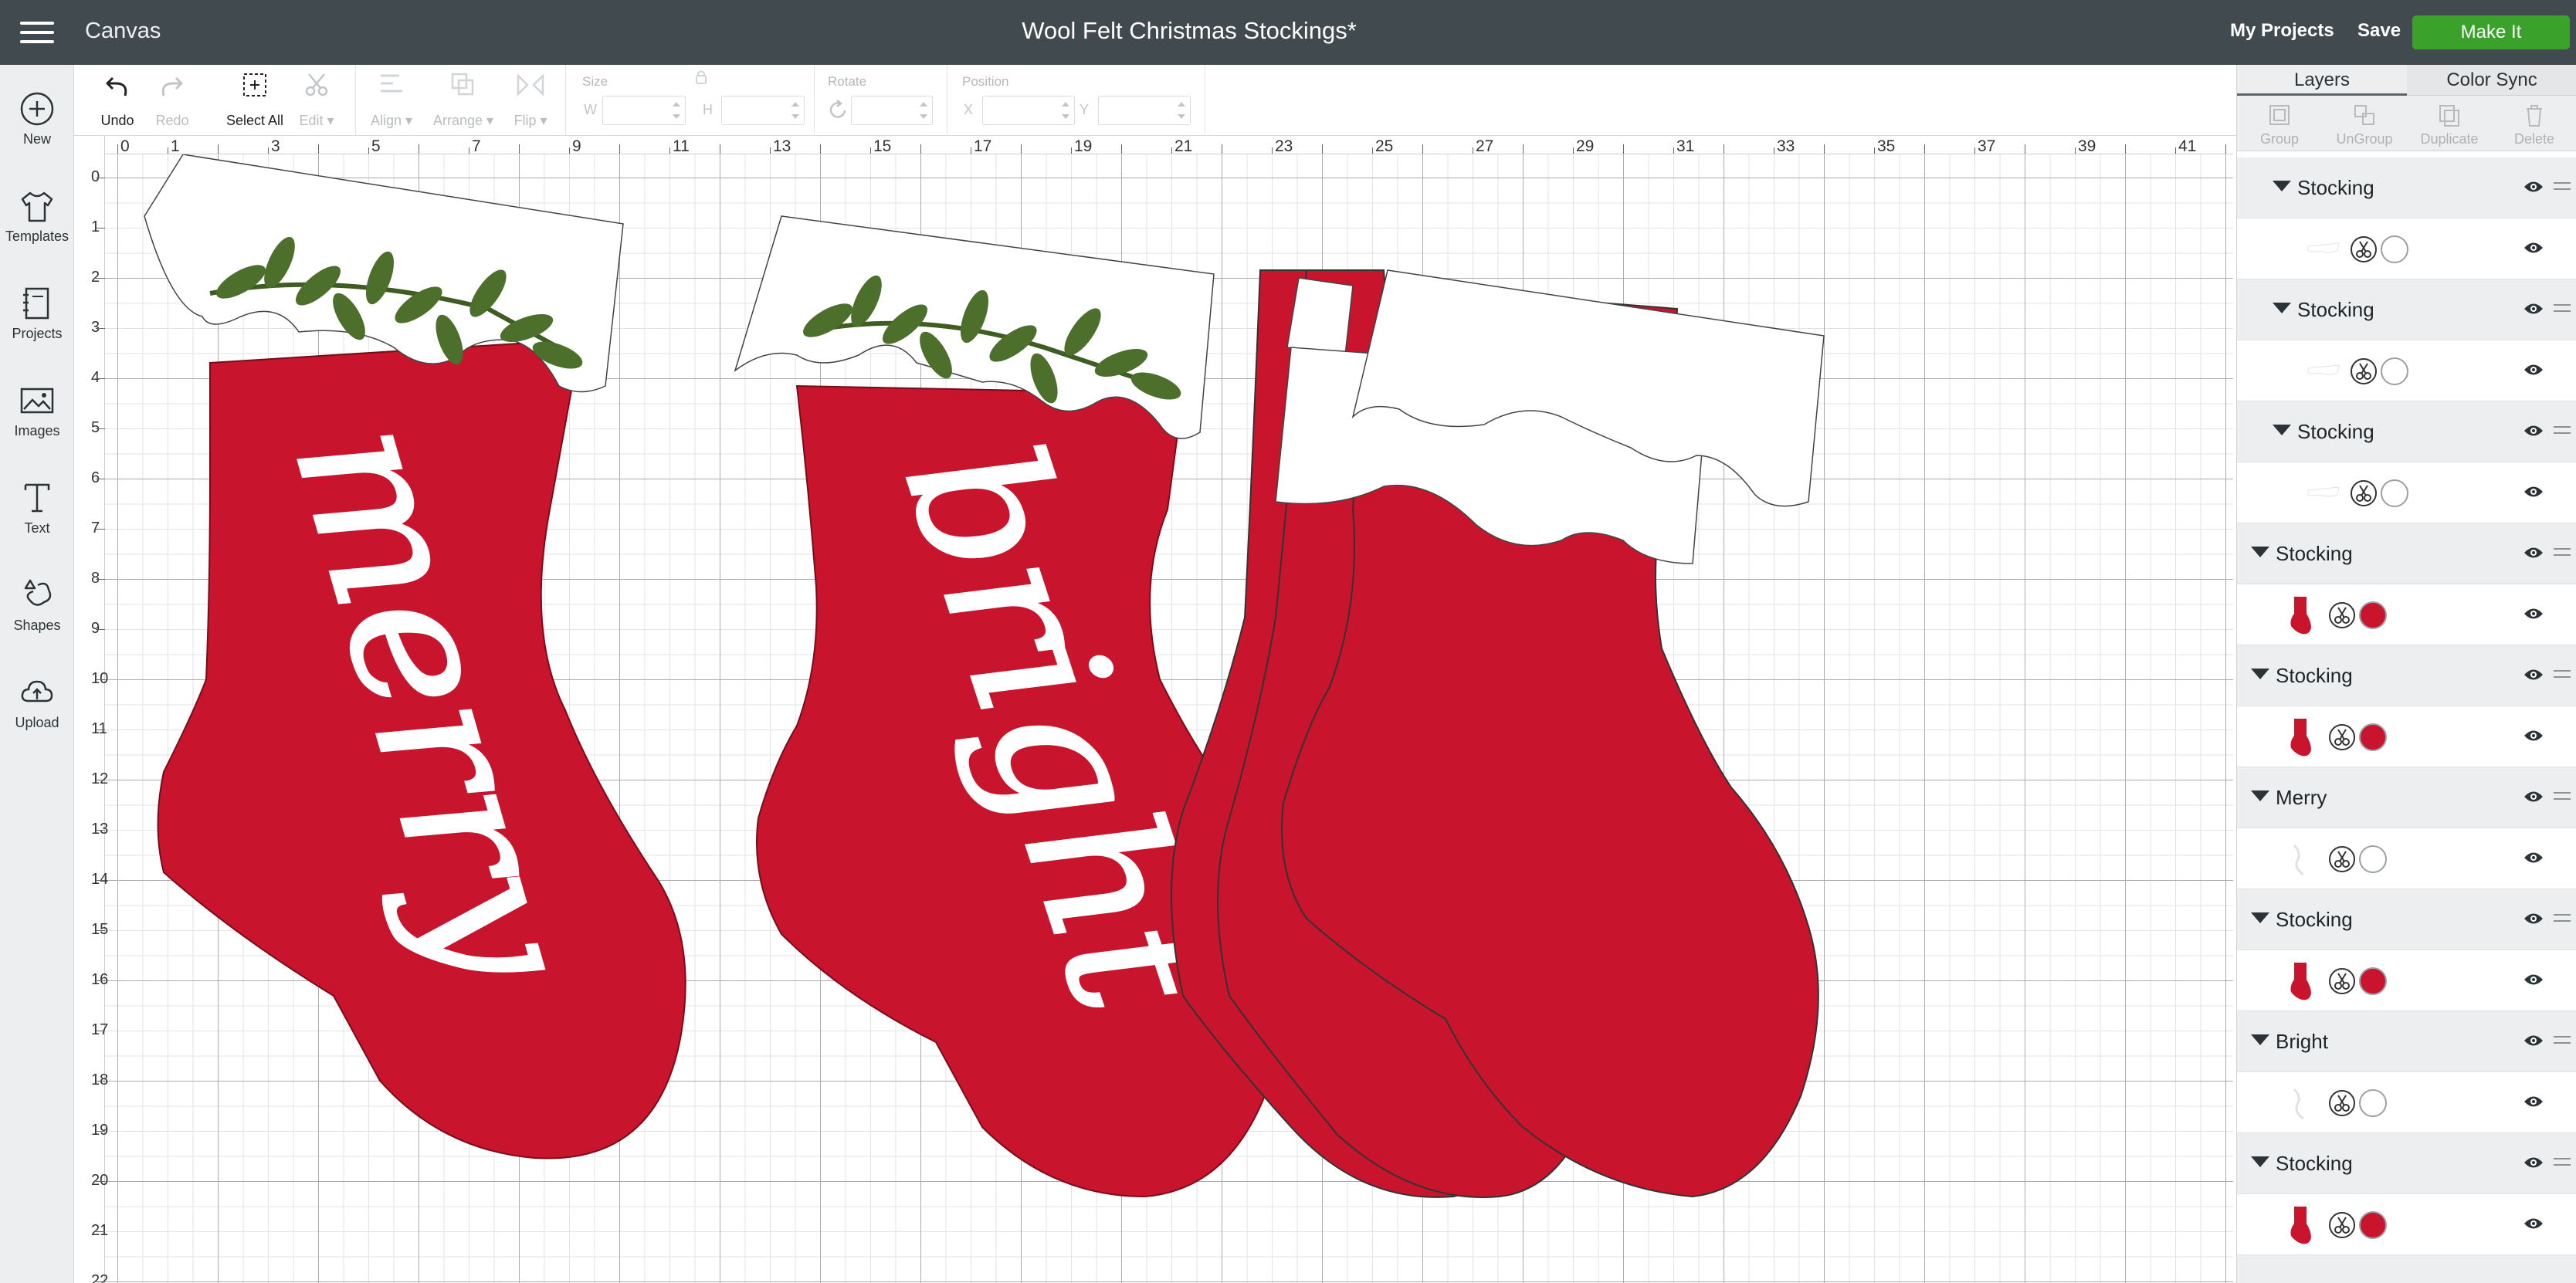  I want to click on group-button: Group, so click(2279, 125).